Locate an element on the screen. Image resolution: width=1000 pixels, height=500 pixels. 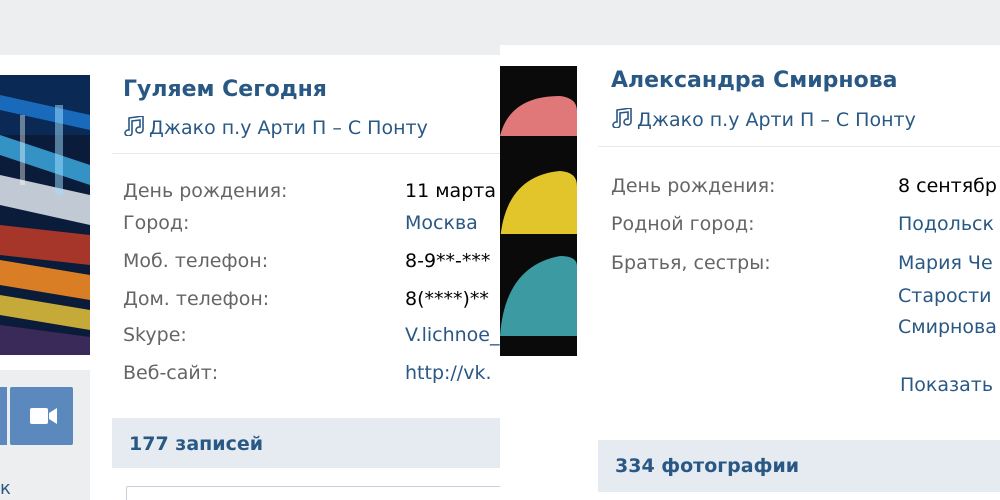
video-camera-icon is located at coordinates (43, 416).